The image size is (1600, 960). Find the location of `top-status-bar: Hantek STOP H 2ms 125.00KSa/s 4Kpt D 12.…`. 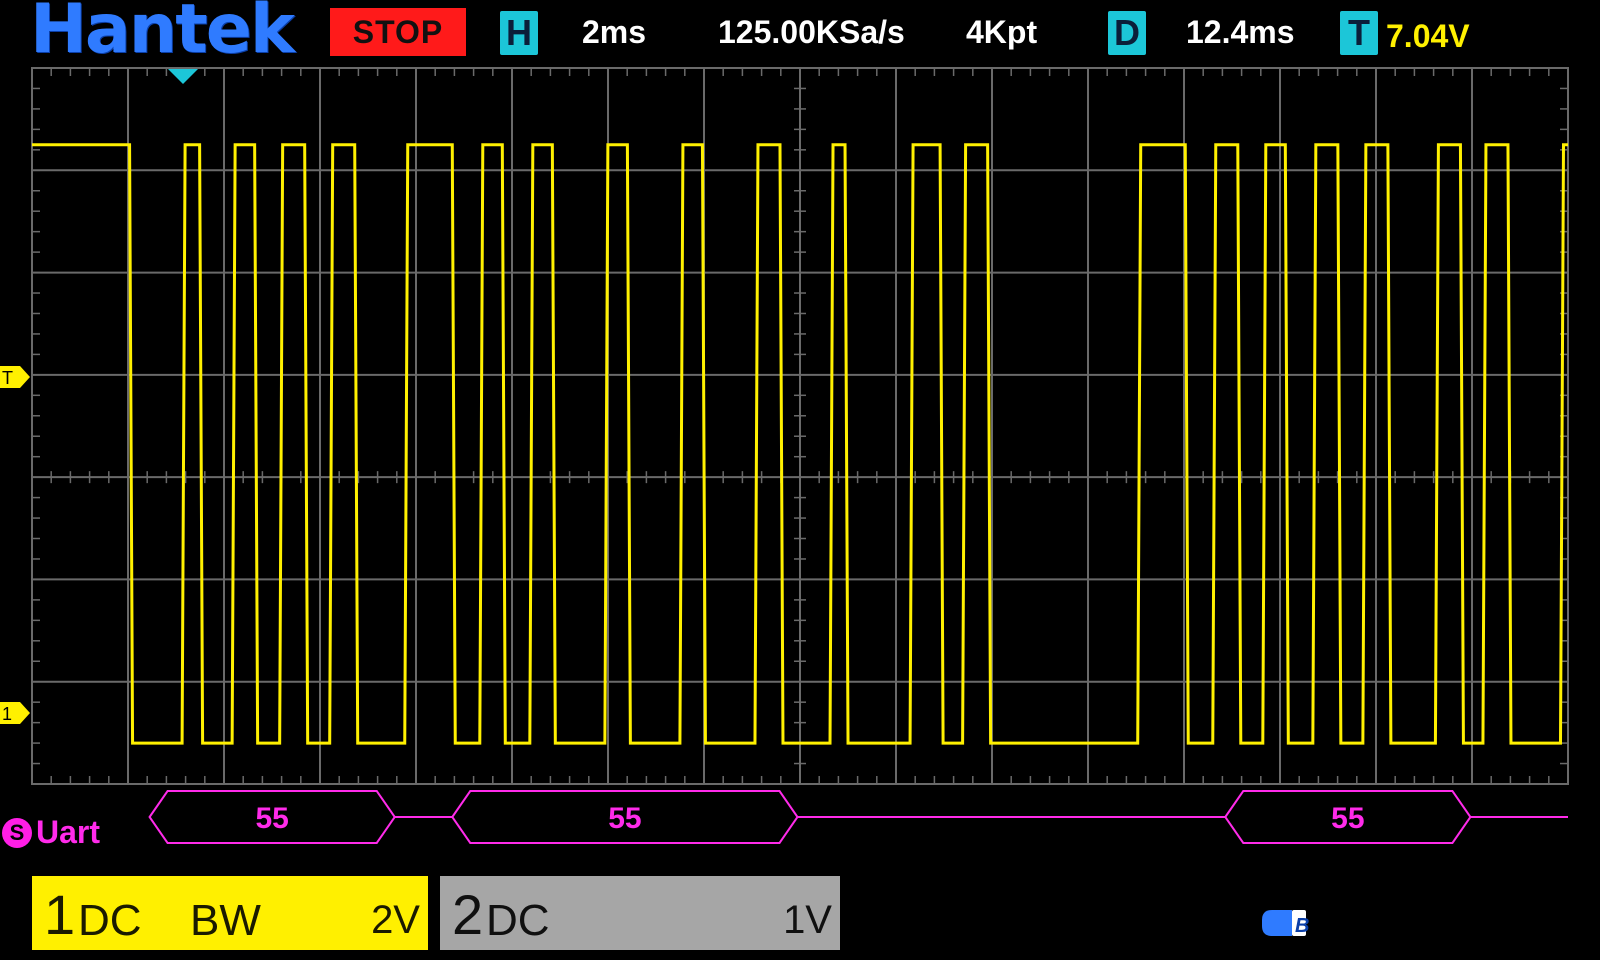

top-status-bar: Hantek STOP H 2ms 125.00KSa/s 4Kpt D 12.… is located at coordinates (800, 34).